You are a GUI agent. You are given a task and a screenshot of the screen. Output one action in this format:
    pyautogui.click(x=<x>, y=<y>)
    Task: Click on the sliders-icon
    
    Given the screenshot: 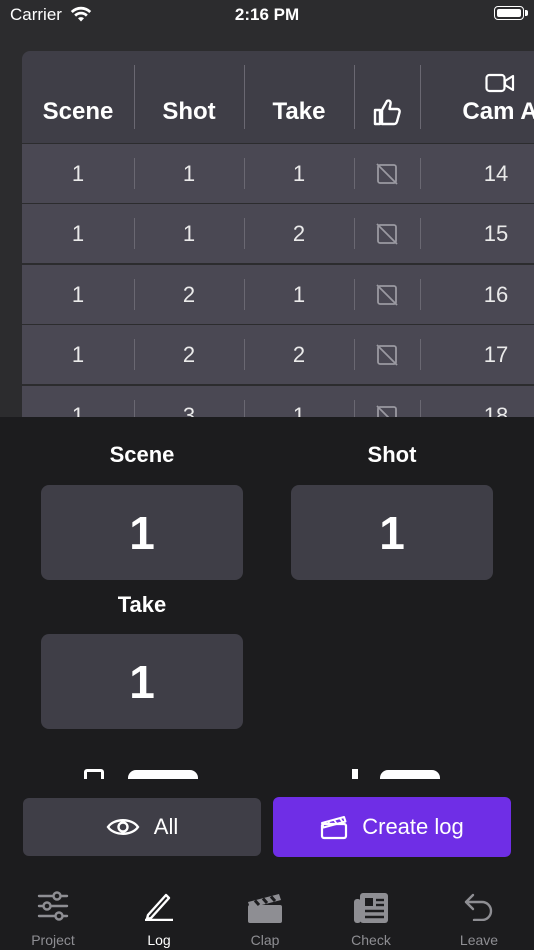 What is the action you would take?
    pyautogui.click(x=53, y=906)
    